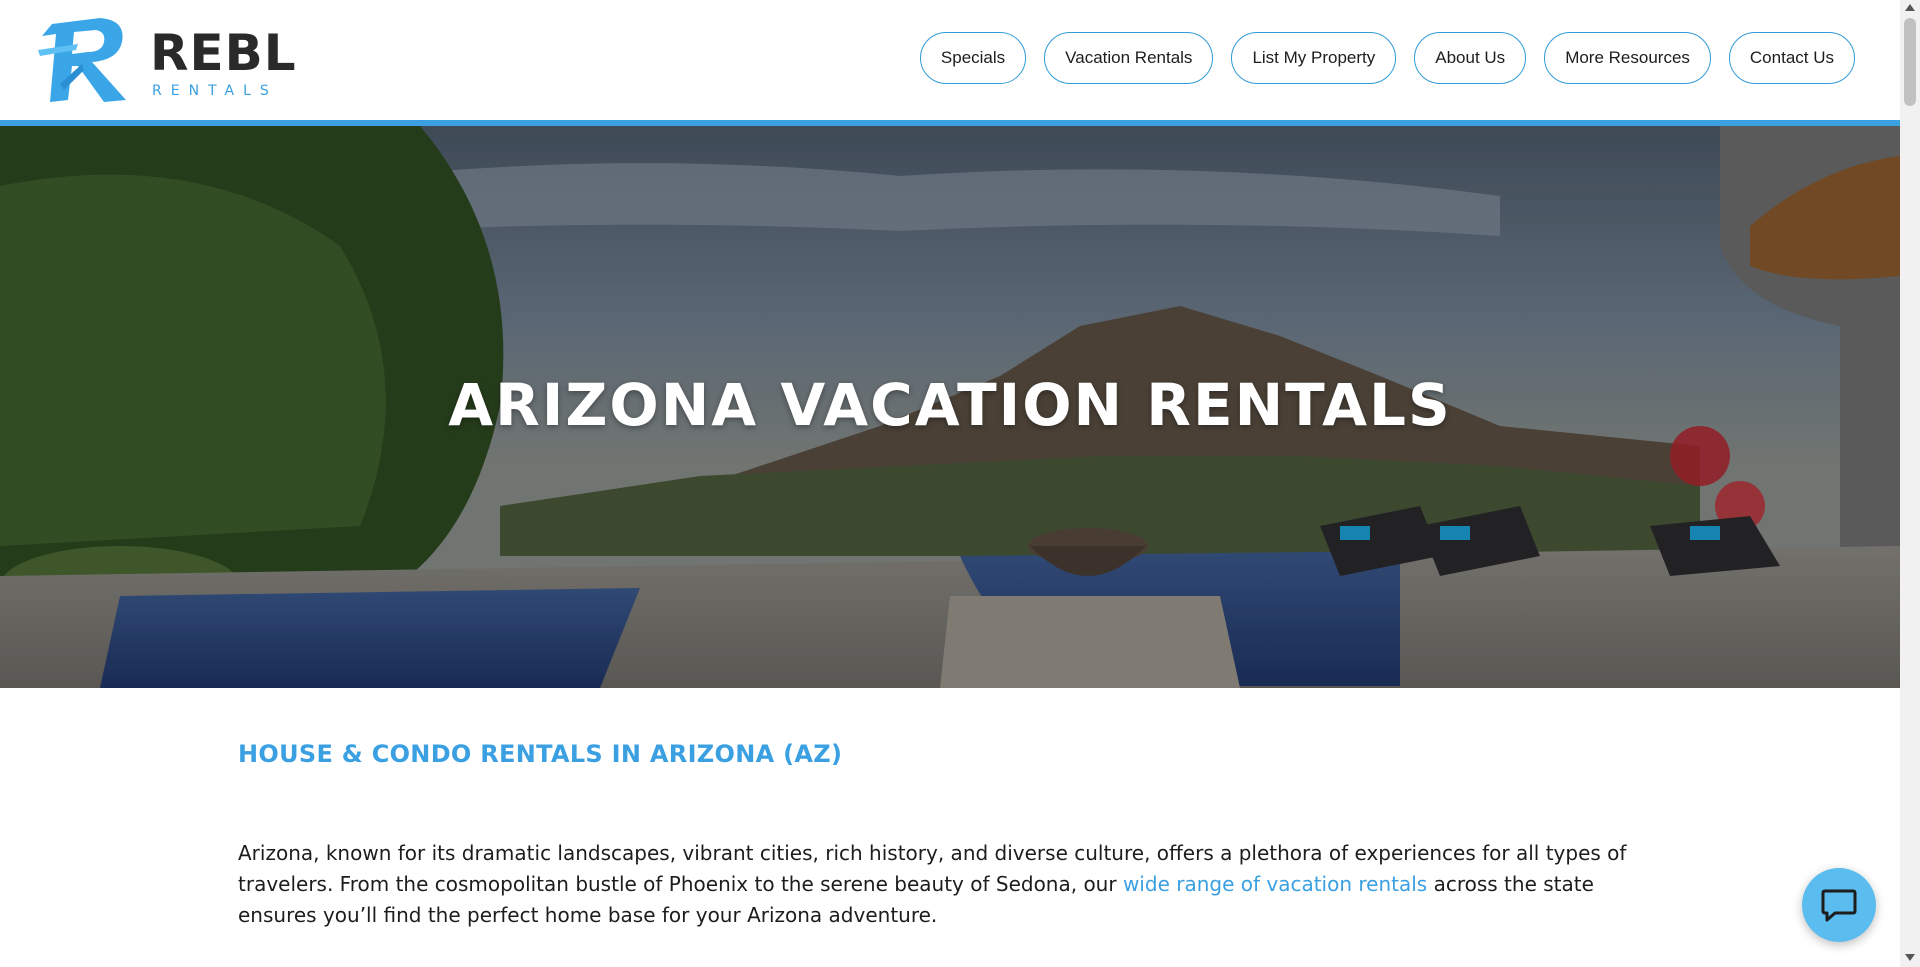 The height and width of the screenshot is (967, 1920). I want to click on nav-about-us-button: About Us, so click(1470, 58).